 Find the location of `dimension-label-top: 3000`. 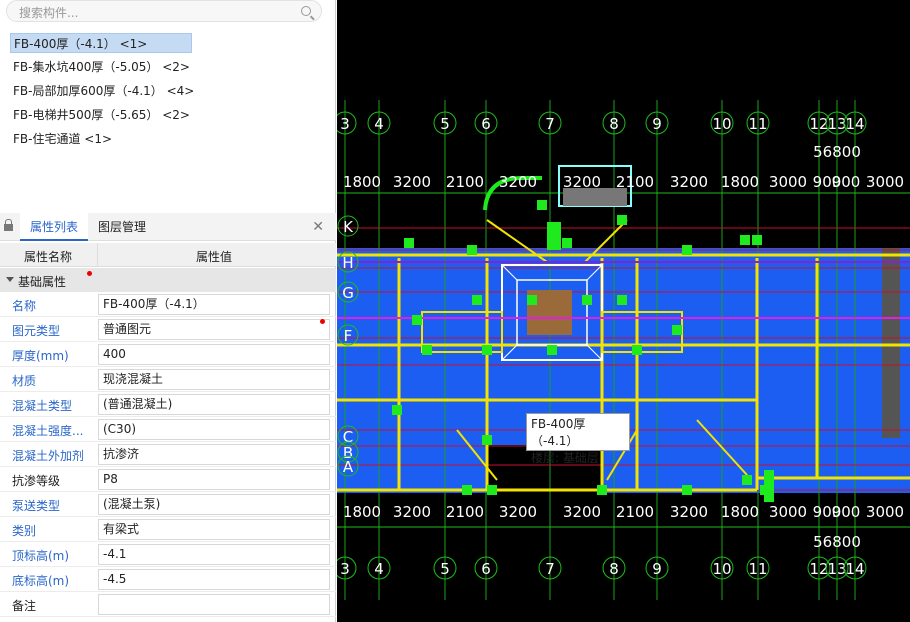

dimension-label-top: 3000 is located at coordinates (788, 182).